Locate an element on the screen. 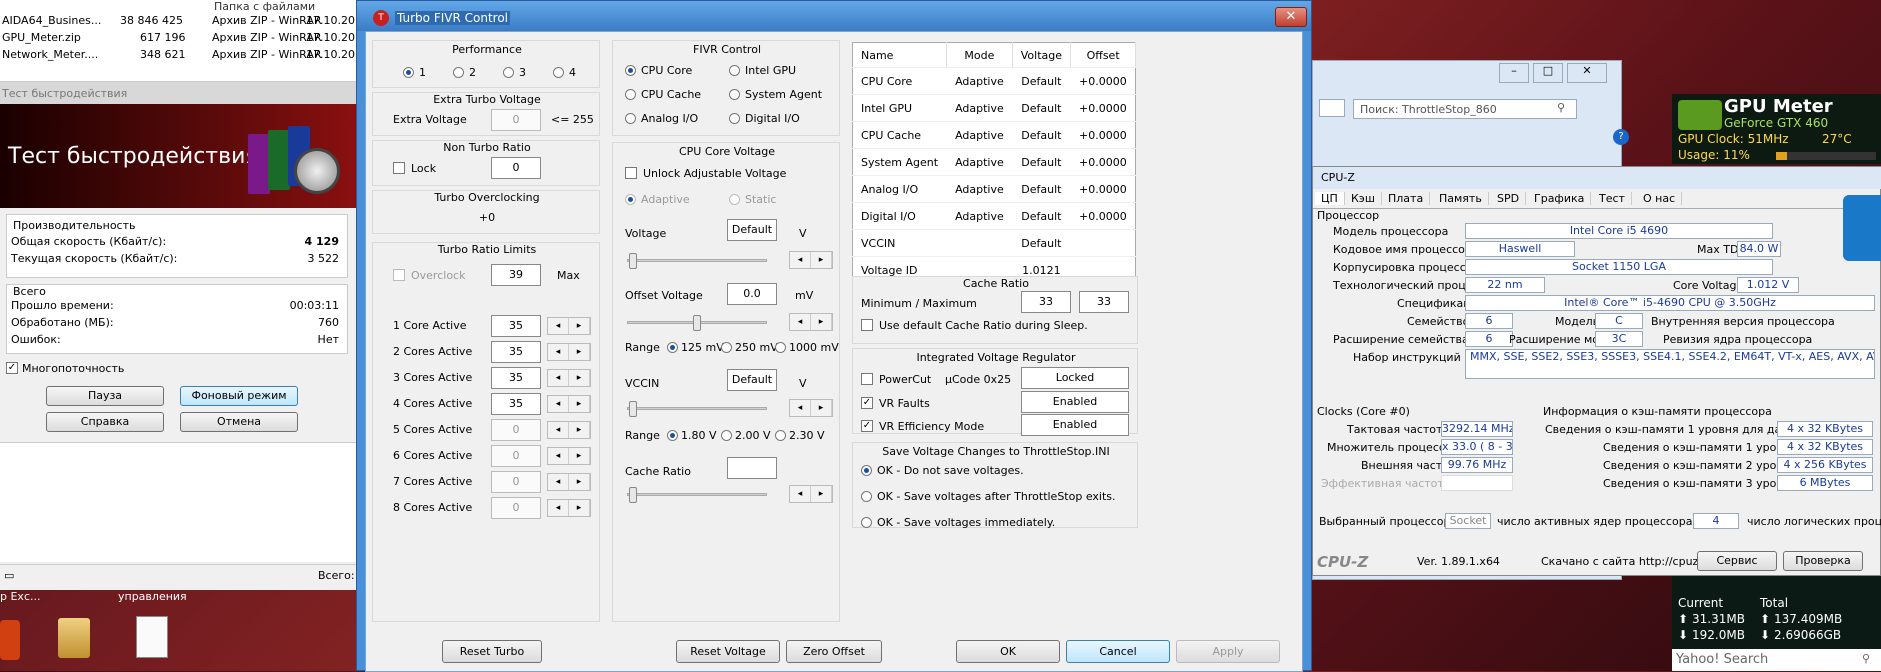 The image size is (1881, 672). cache-ratio-spinner: ◂ ▸ is located at coordinates (811, 494).